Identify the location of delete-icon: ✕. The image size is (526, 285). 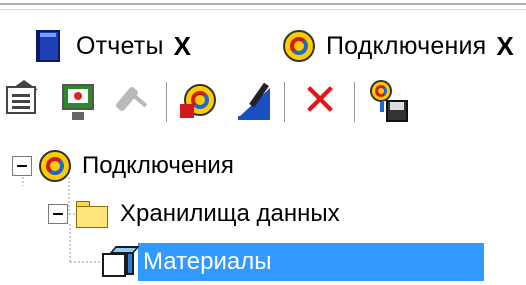
(320, 100).